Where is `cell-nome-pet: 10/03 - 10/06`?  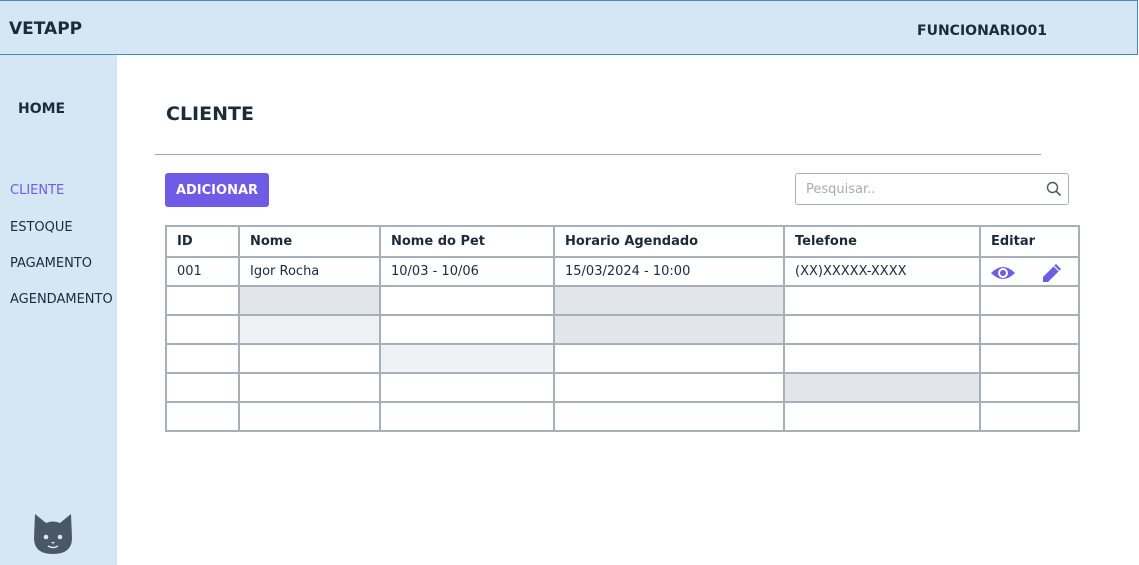 cell-nome-pet: 10/03 - 10/06 is located at coordinates (467, 271).